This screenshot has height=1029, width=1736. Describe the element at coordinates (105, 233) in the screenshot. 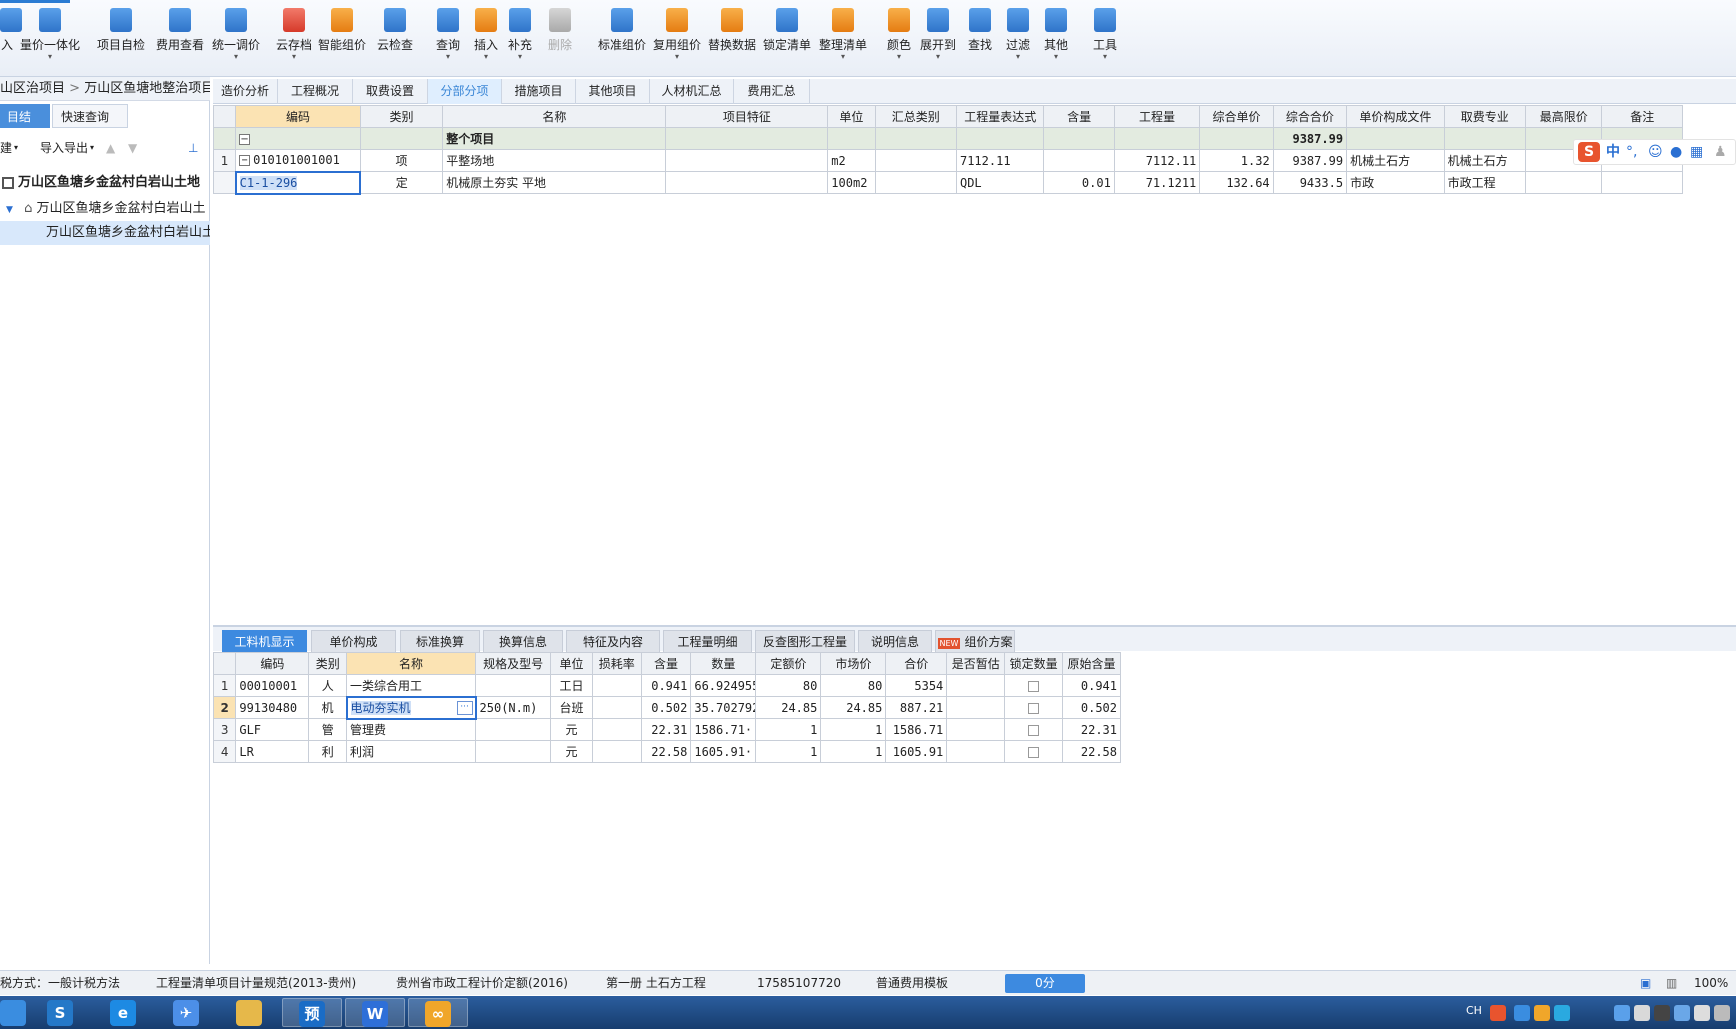

I see `tree-node-selected: 万山区鱼塘乡金盆村白岩山土` at that location.